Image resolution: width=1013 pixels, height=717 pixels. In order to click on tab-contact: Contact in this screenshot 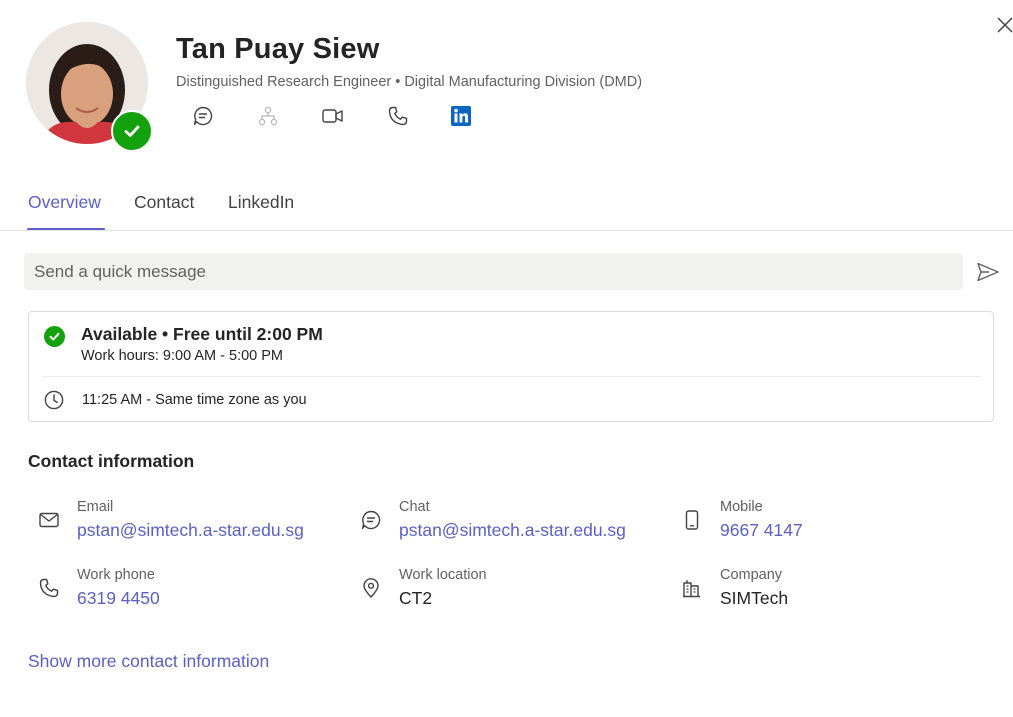, I will do `click(164, 202)`.